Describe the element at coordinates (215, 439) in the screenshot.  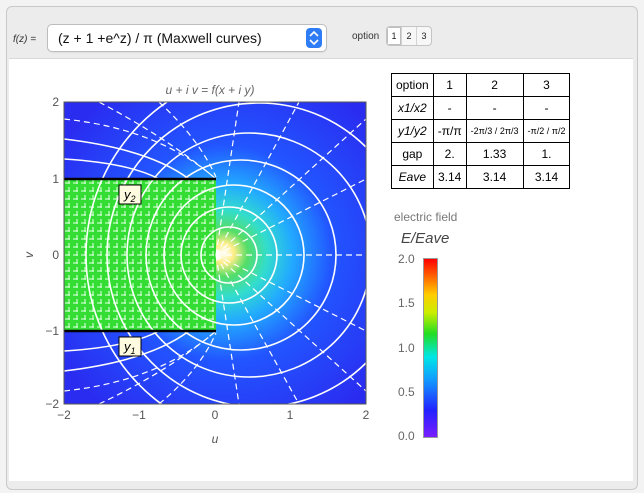
I see `x-axis-label: u` at that location.